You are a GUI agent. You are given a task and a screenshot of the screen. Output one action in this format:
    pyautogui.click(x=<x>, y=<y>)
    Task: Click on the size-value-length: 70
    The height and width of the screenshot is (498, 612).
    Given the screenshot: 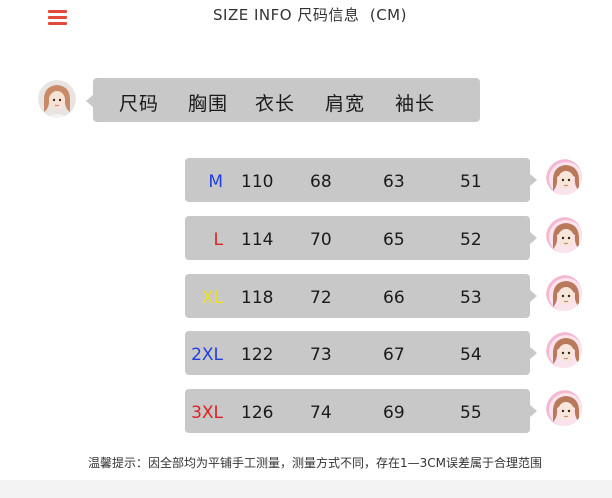 What is the action you would take?
    pyautogui.click(x=321, y=240)
    